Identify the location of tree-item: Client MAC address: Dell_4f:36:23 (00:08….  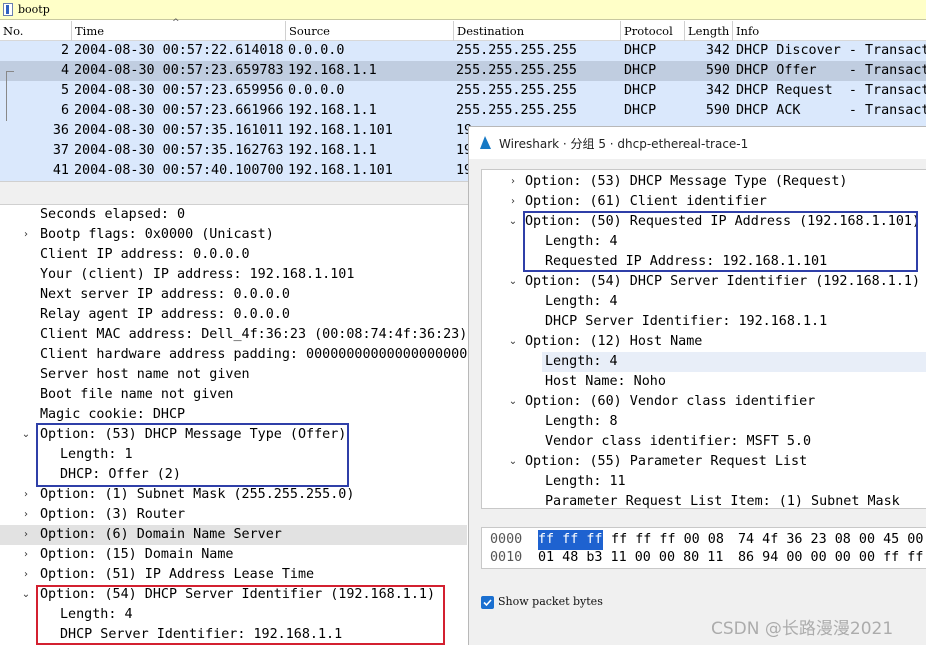
(253, 335).